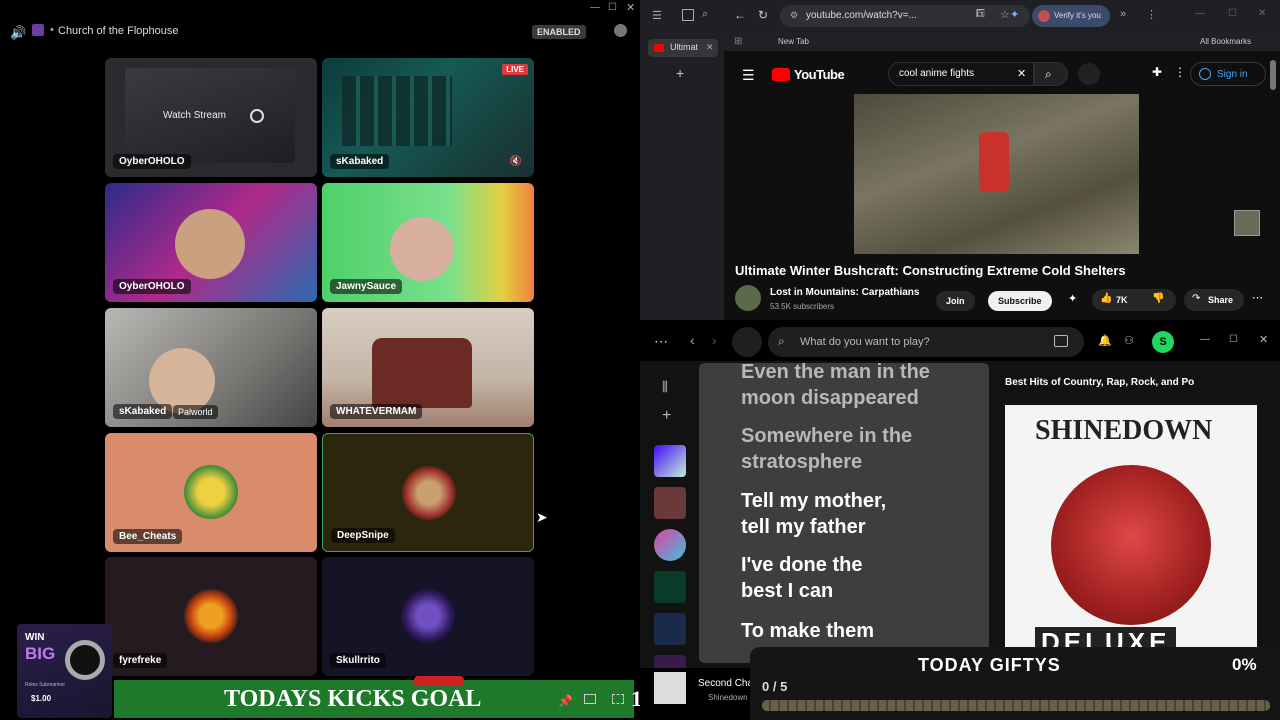 This screenshot has height=720, width=1280. Describe the element at coordinates (211, 492) in the screenshot. I see `avatar-tile: Bee_Cheats` at that location.